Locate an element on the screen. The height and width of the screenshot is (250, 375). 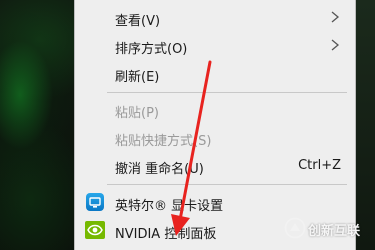
menu-item-sort-by: 排序方式(O) is located at coordinates (215, 46).